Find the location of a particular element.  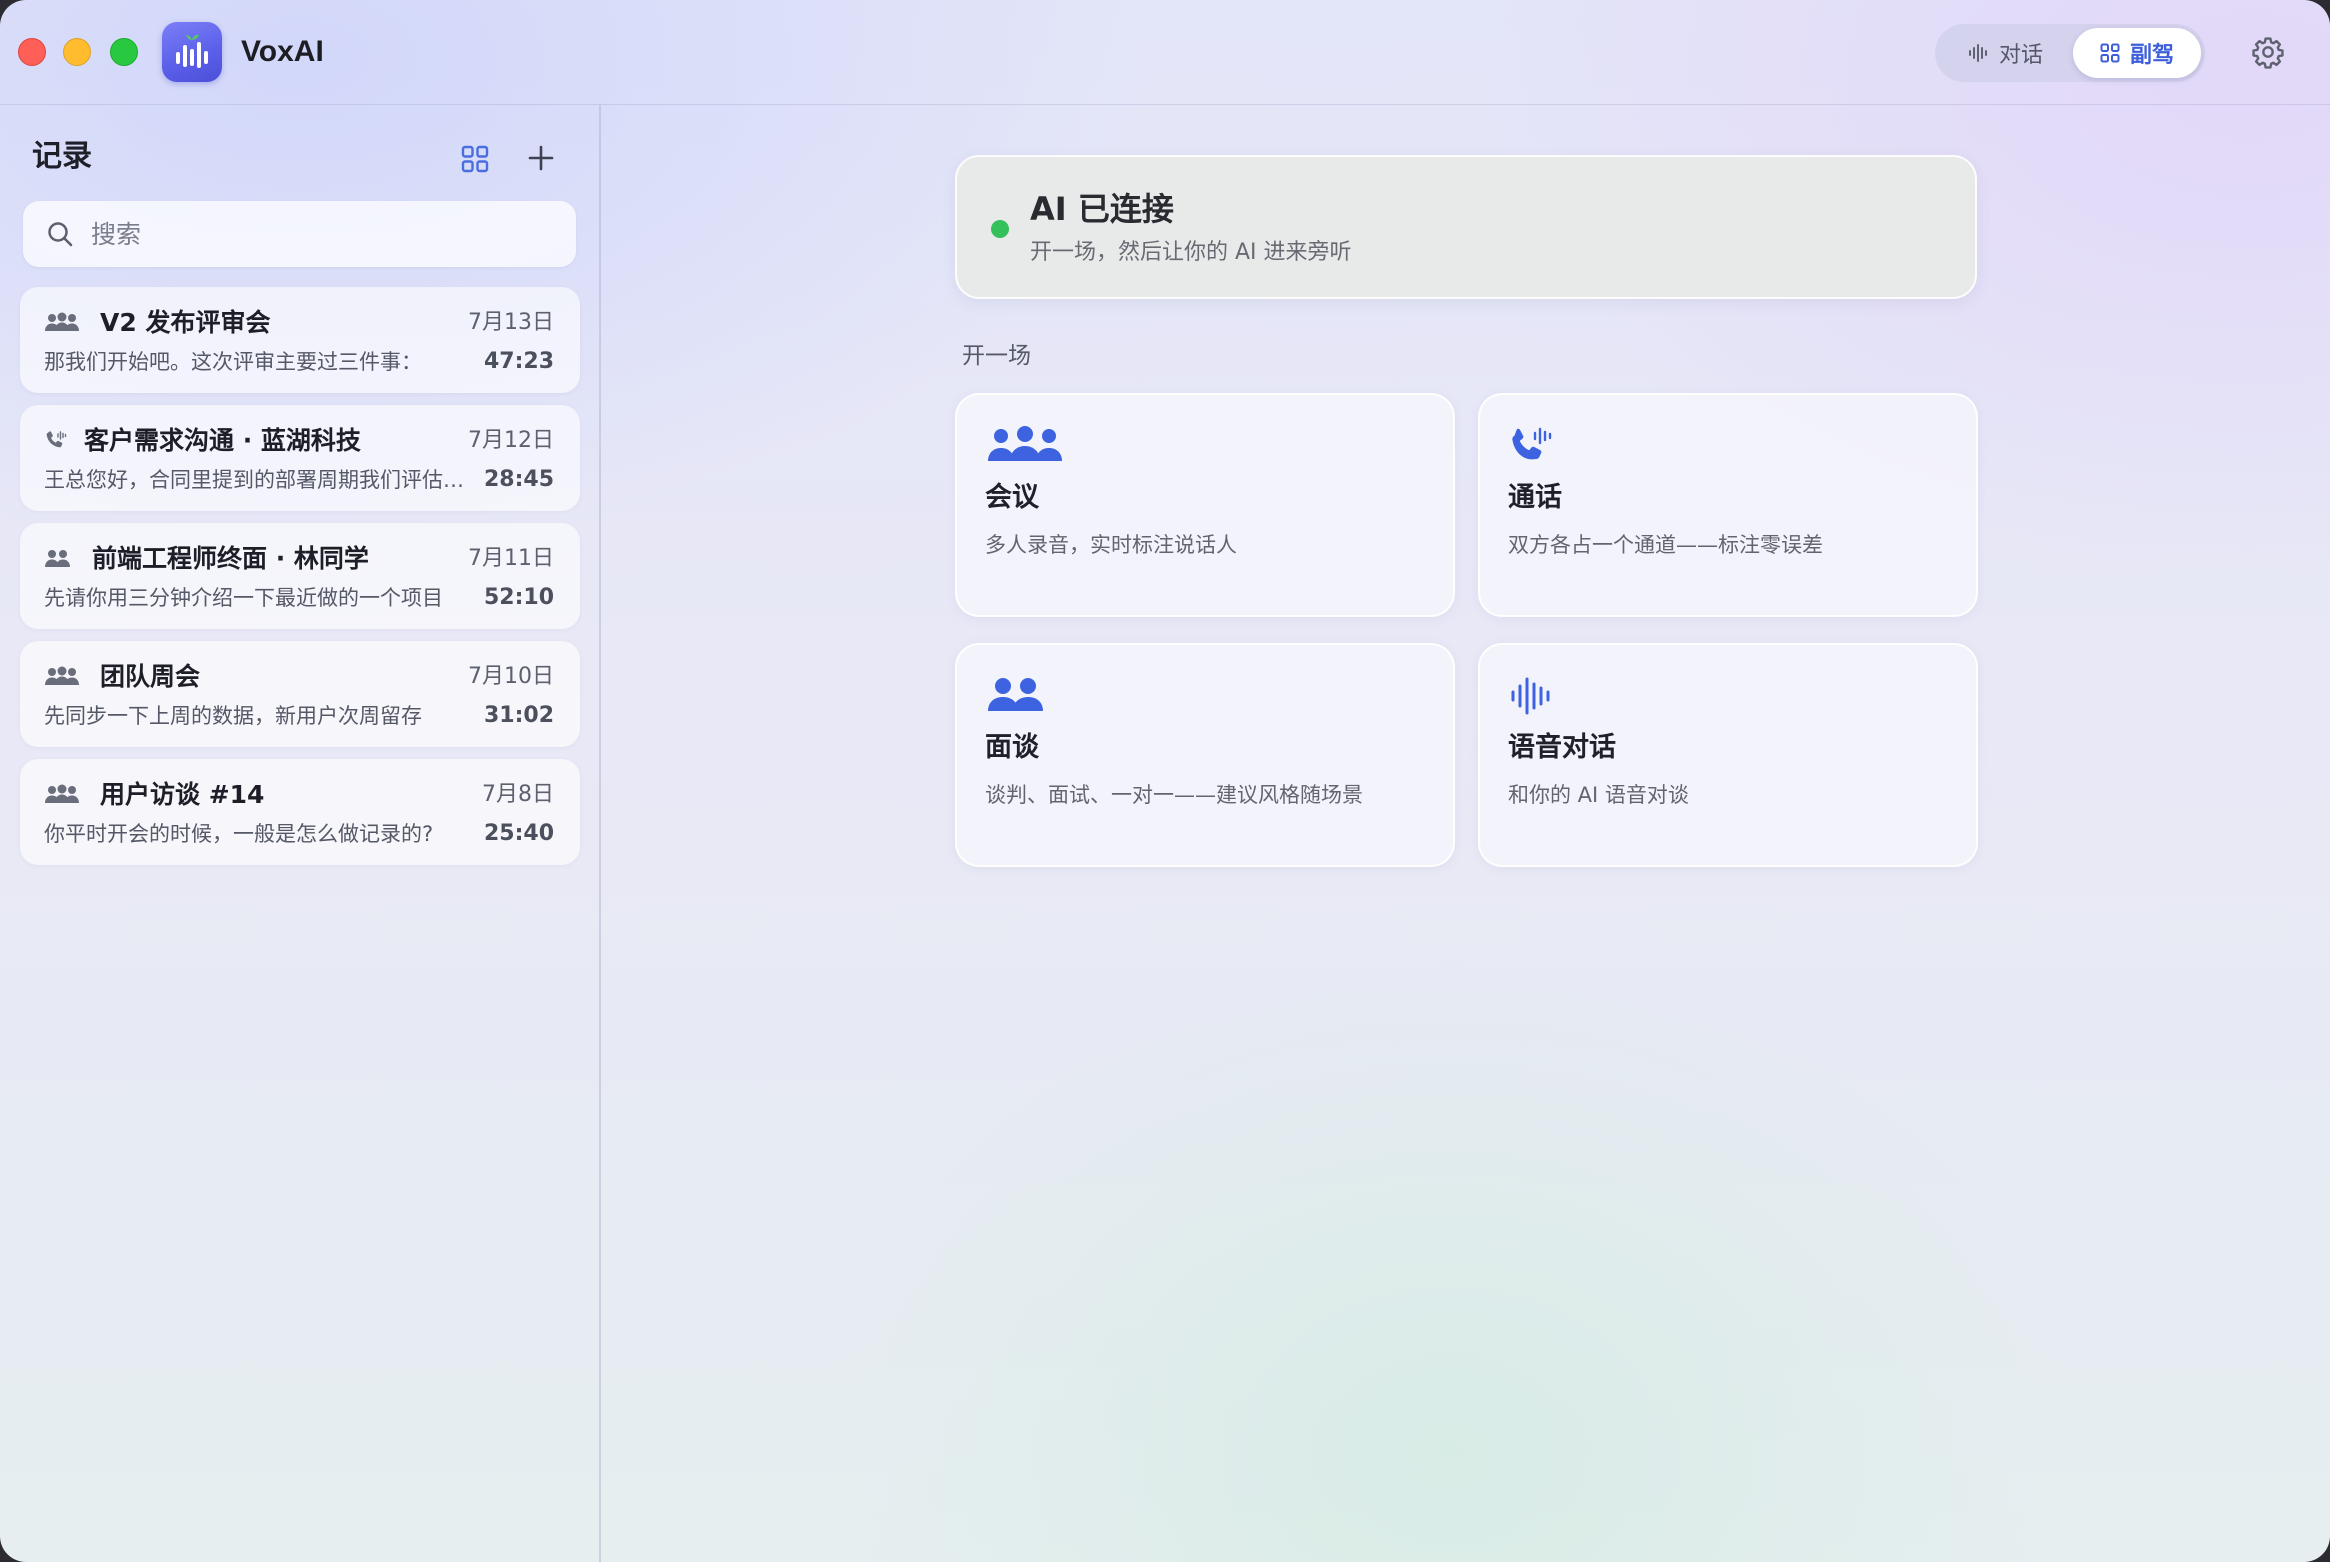

record-duration: 25:40 is located at coordinates (518, 833).